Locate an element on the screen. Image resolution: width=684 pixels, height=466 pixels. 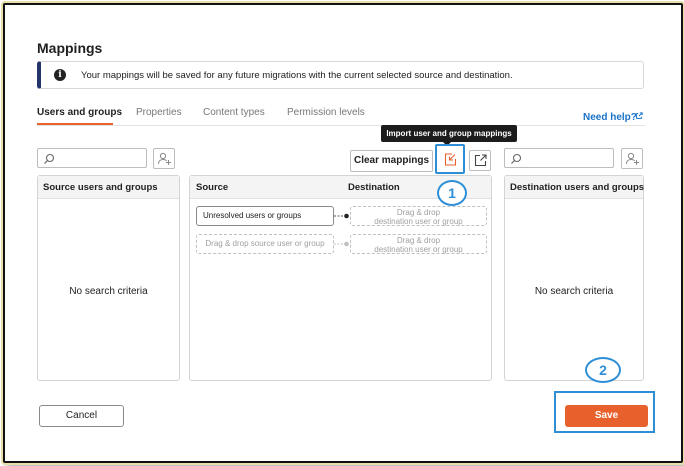
need-help-link: Need help? is located at coordinates (610, 117).